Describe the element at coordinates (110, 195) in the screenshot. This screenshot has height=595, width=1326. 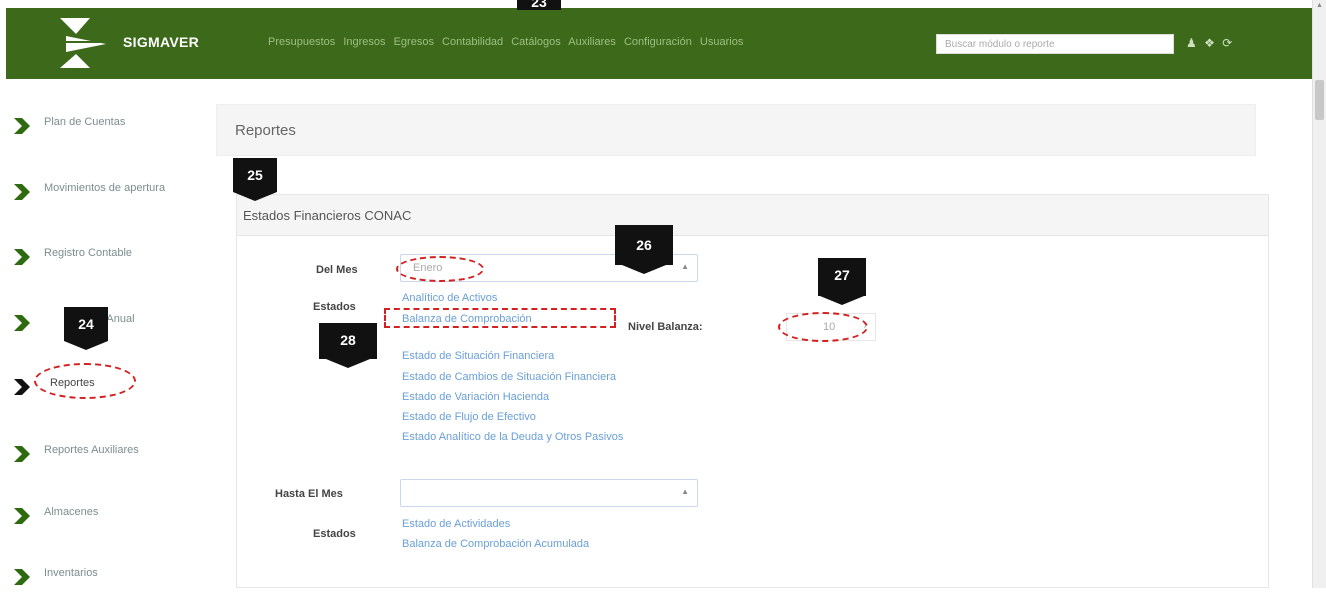
I see `sidebar-item-movimientos: Movimientos de apertura` at that location.